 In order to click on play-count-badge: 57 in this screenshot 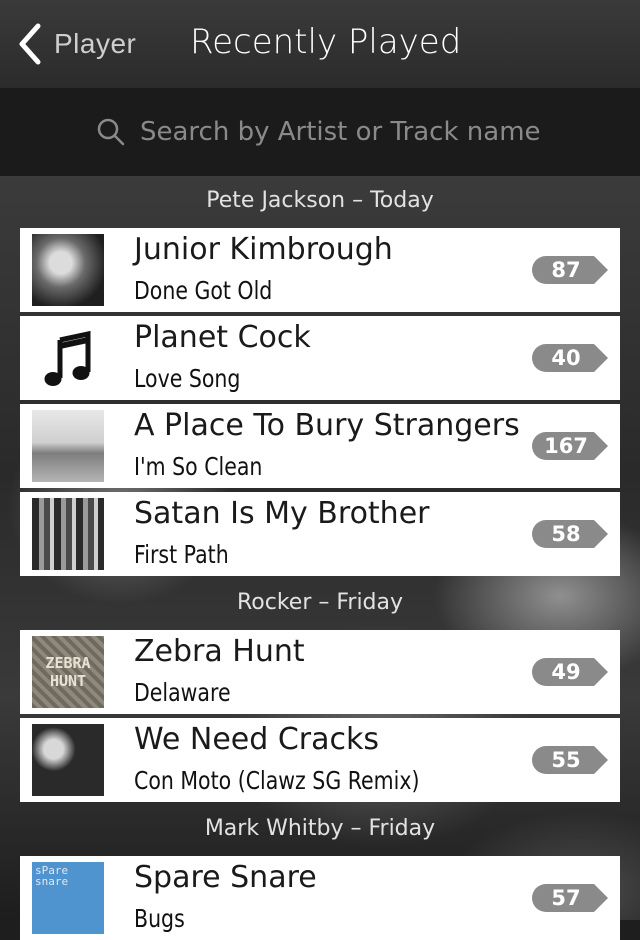, I will do `click(570, 898)`.